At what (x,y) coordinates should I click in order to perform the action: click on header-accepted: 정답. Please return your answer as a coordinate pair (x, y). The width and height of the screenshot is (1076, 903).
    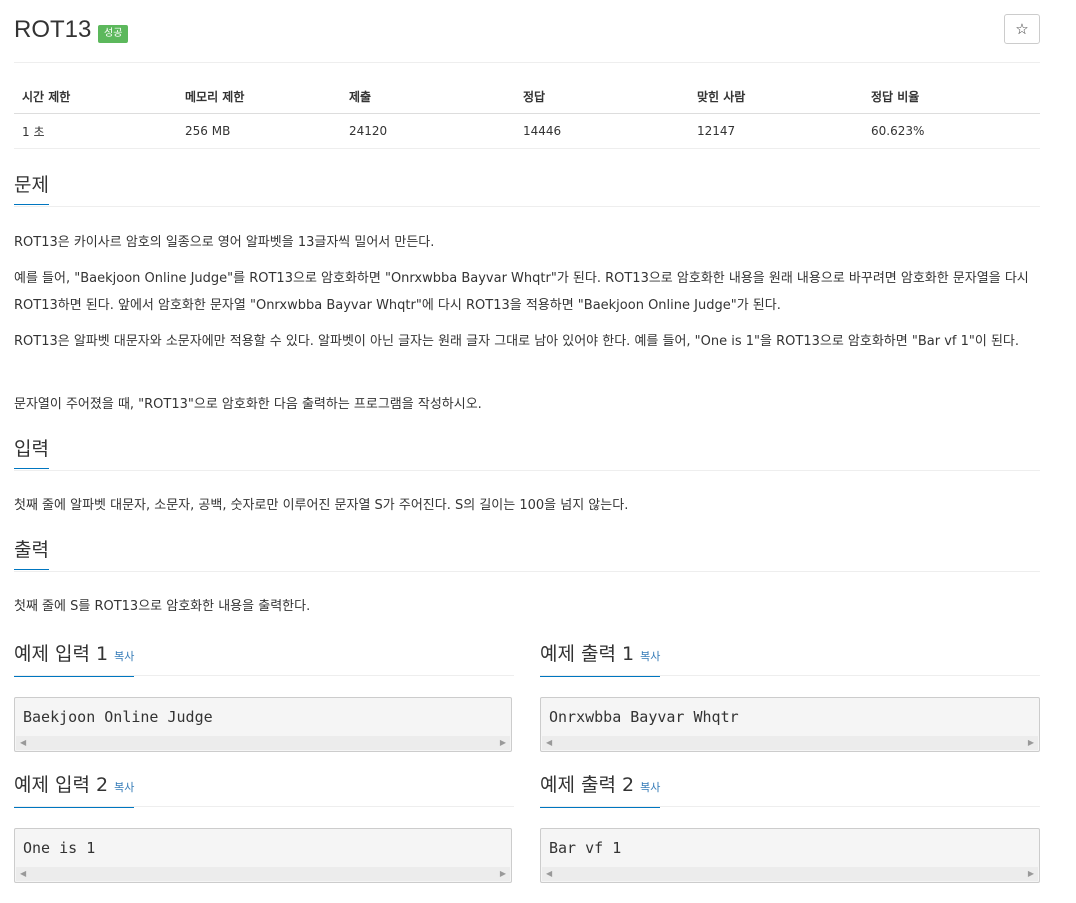
    Looking at the image, I should click on (602, 97).